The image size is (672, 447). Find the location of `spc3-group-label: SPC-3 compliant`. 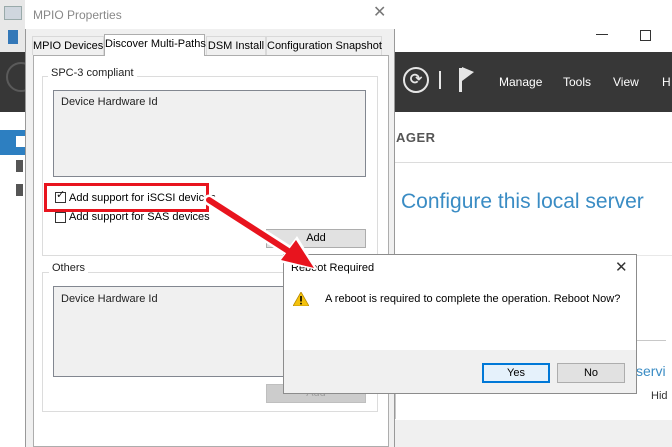

spc3-group-label: SPC-3 compliant is located at coordinates (92, 73).